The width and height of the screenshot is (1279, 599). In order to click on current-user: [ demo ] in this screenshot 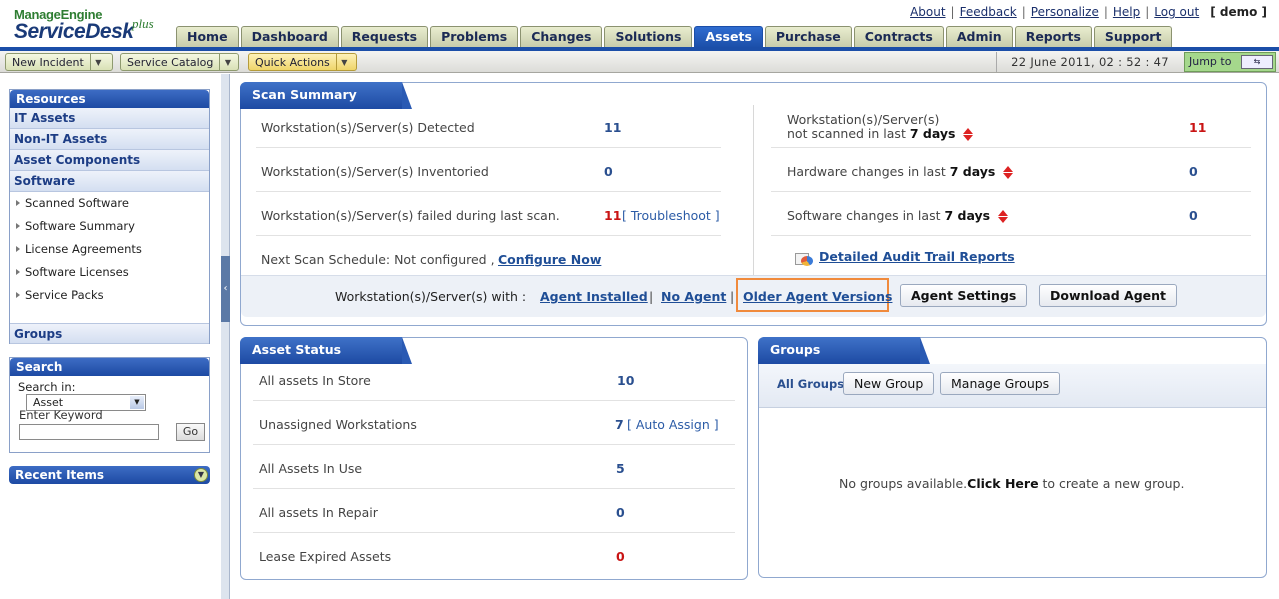, I will do `click(1238, 12)`.